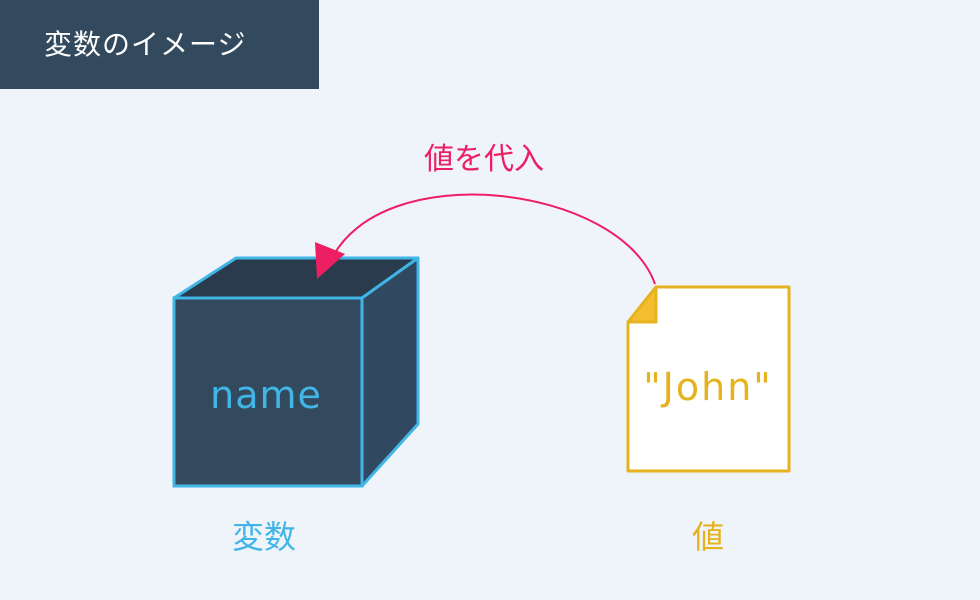 The image size is (980, 600). I want to click on value-document: "John", so click(708, 379).